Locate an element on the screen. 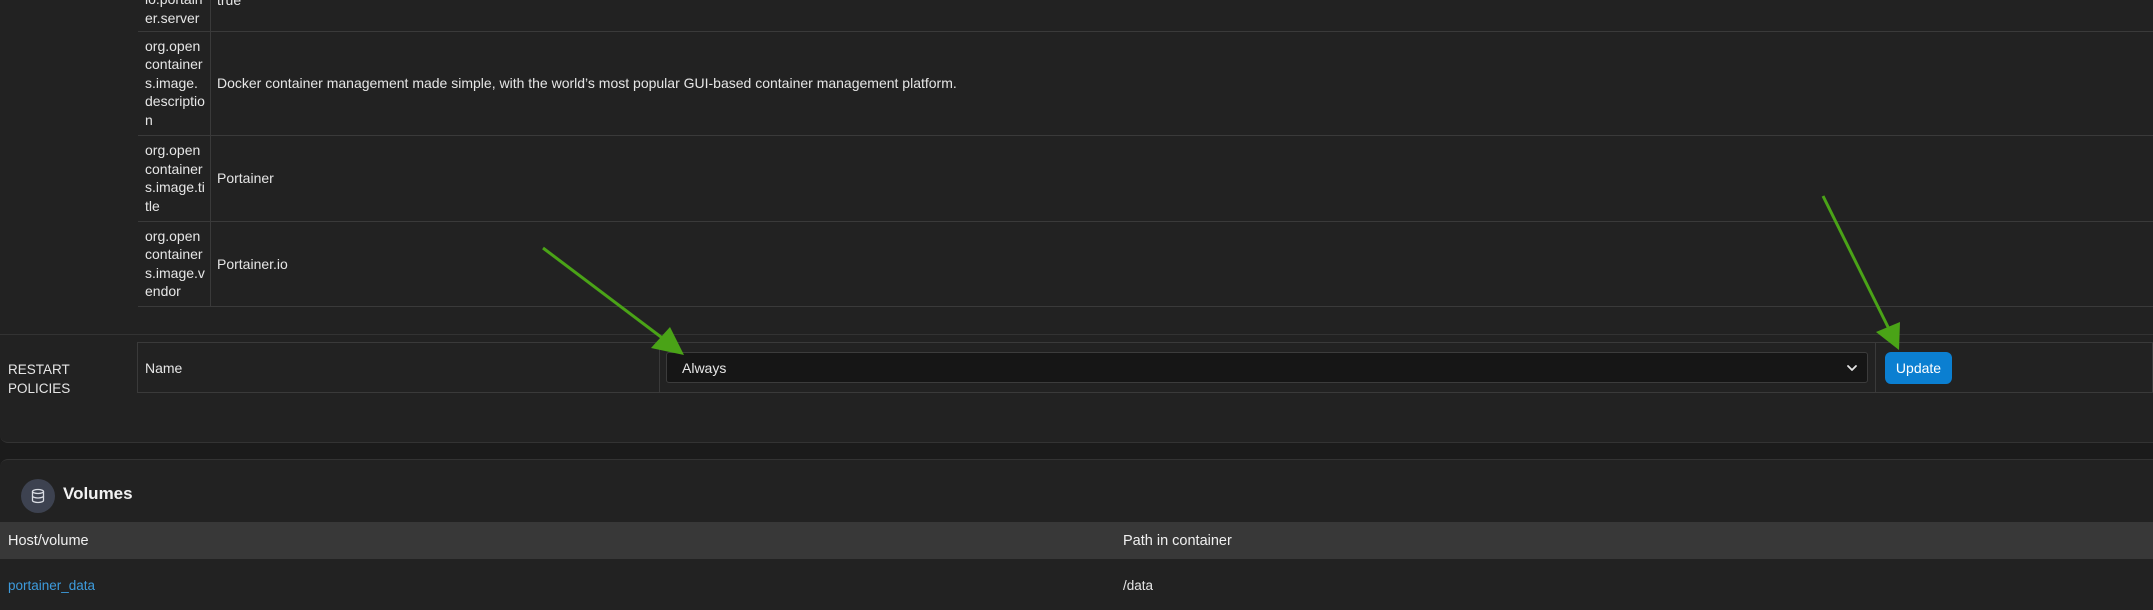  label-key: org.opencontainers.image.description is located at coordinates (174, 83).